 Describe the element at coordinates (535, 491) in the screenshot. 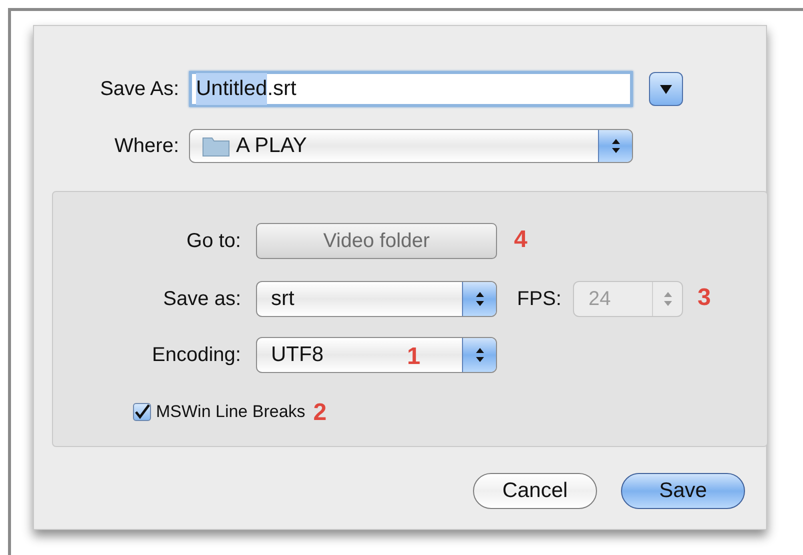

I see `cancel-button: Cancel` at that location.